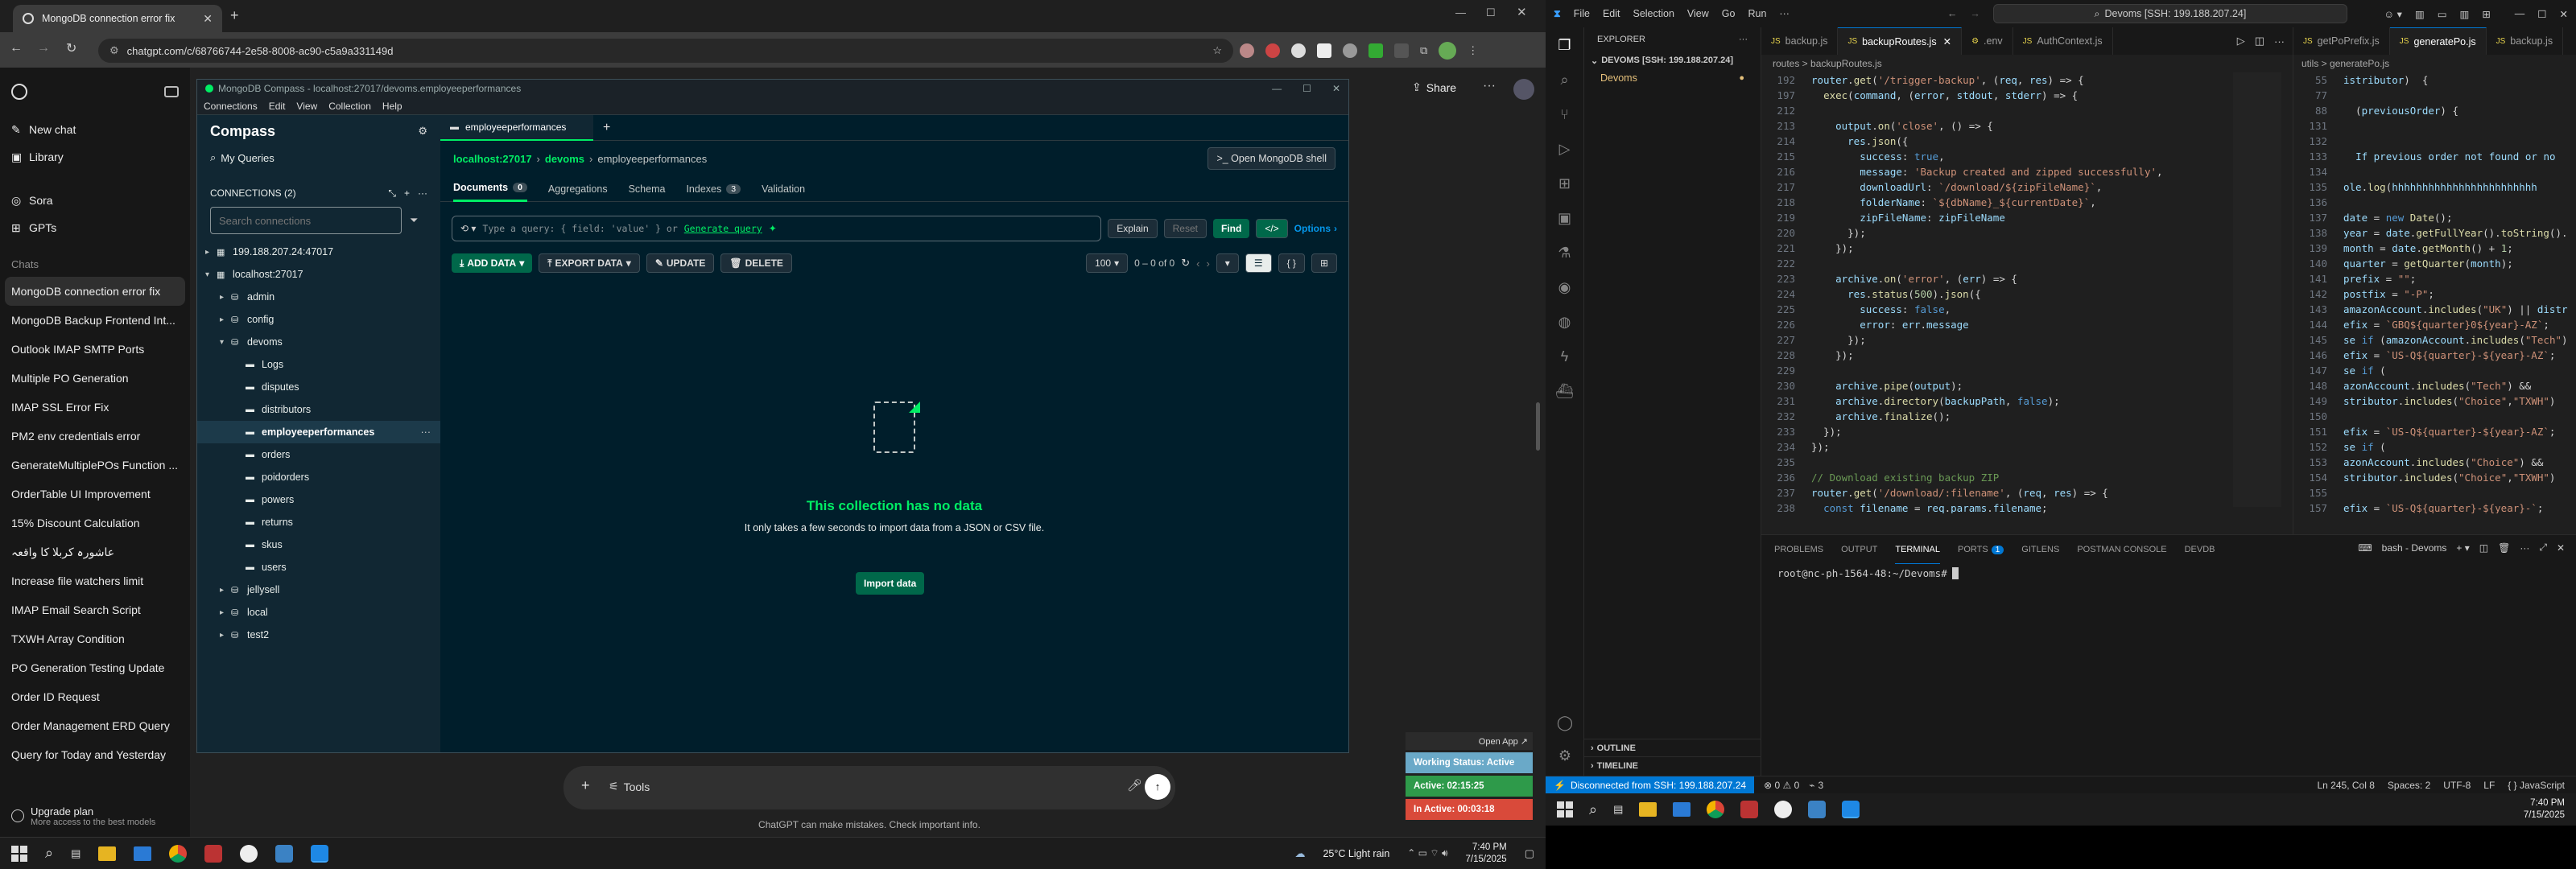 The image size is (2576, 869). What do you see at coordinates (16, 48) in the screenshot?
I see `back-icon: ←` at bounding box center [16, 48].